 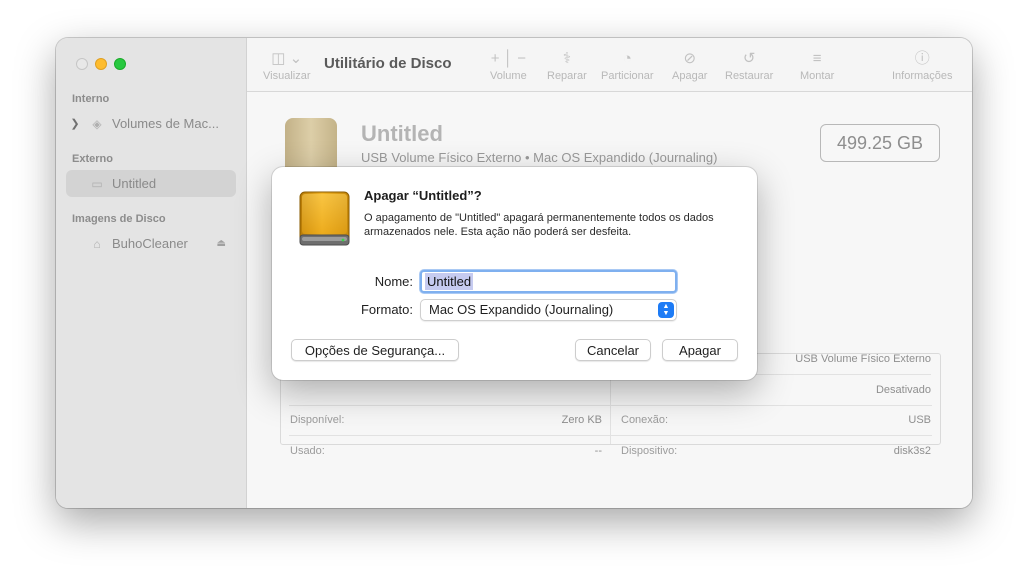 What do you see at coordinates (134, 183) in the screenshot?
I see `sidebar-item-label: Untitled` at bounding box center [134, 183].